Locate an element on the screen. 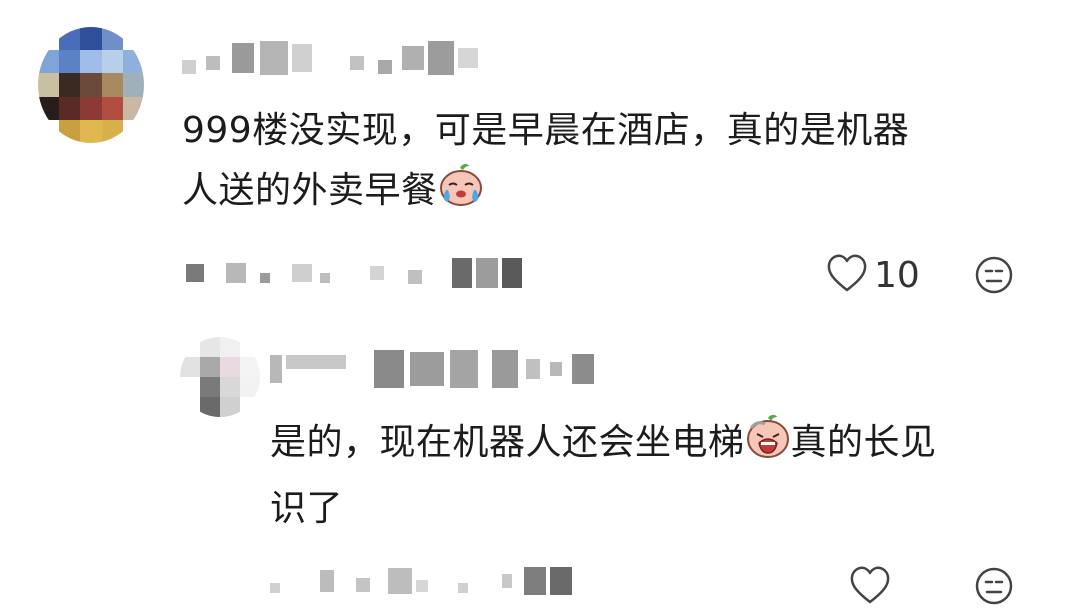 The image size is (1080, 611). like-count: 10 is located at coordinates (897, 275).